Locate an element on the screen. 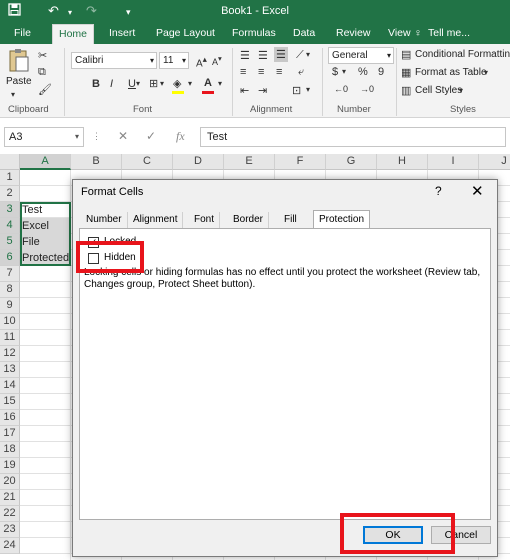  align-left-icon: ≡ is located at coordinates (243, 72).